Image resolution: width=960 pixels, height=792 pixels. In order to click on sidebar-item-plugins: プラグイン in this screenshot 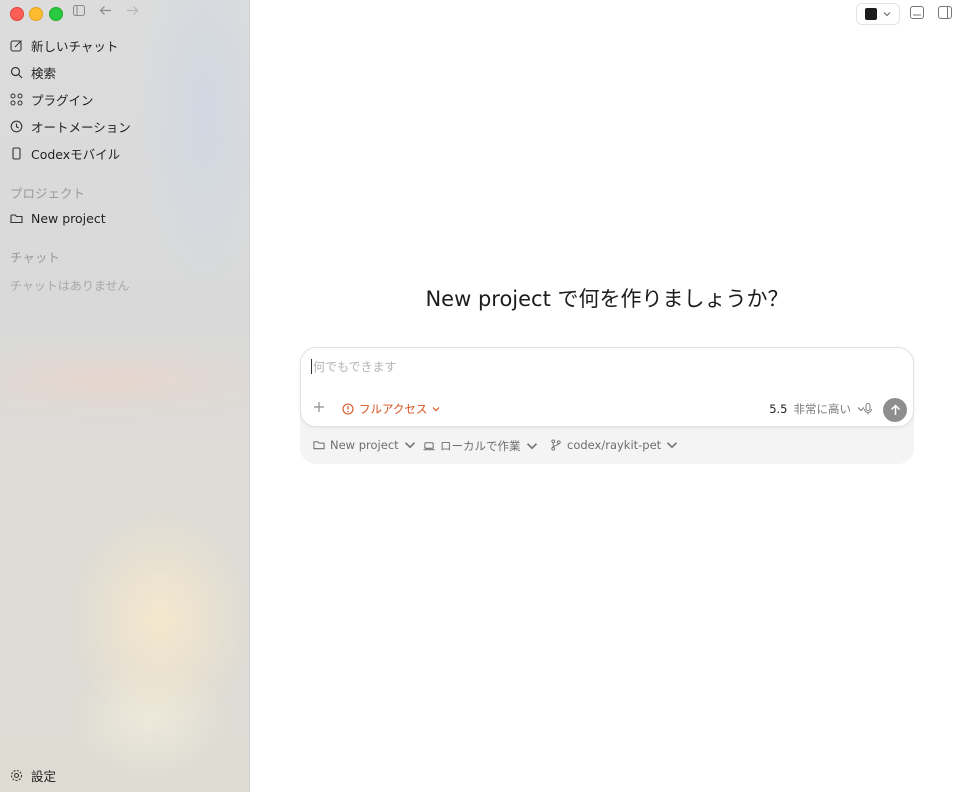, I will do `click(52, 99)`.